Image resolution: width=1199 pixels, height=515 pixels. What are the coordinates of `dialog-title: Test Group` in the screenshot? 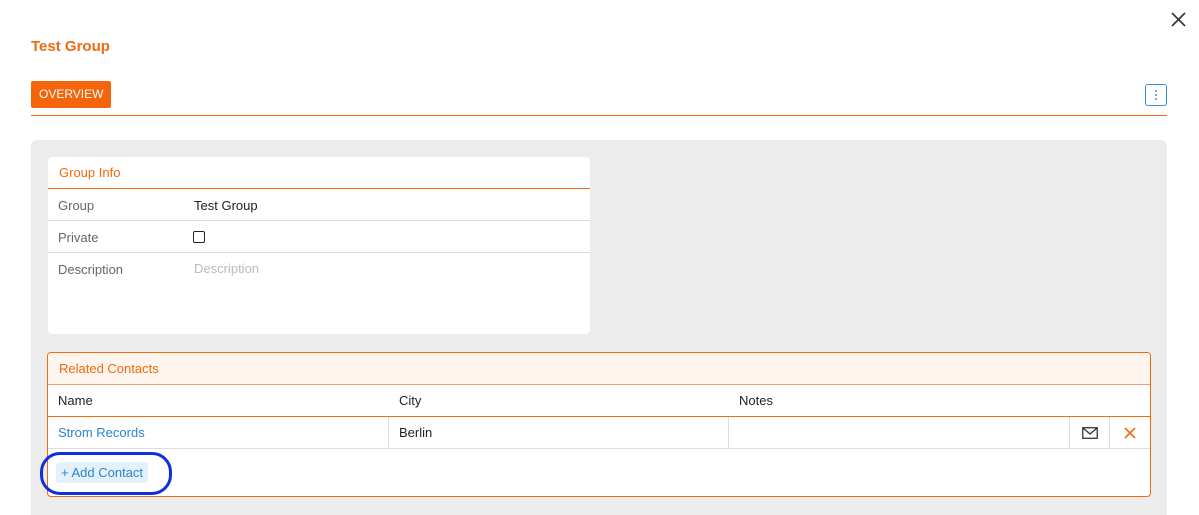 It's located at (70, 46).